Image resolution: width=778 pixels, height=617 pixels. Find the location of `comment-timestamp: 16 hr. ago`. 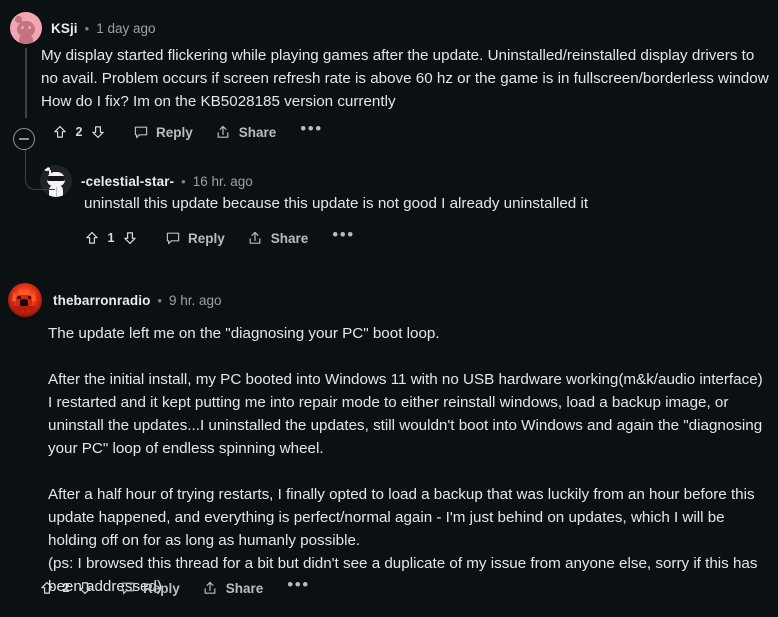

comment-timestamp: 16 hr. ago is located at coordinates (222, 181).